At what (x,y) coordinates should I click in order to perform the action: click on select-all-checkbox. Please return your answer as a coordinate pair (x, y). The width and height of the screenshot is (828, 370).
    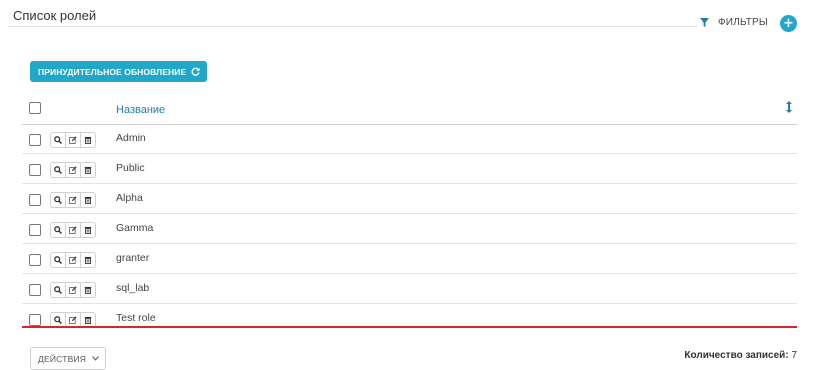
    Looking at the image, I should click on (35, 108).